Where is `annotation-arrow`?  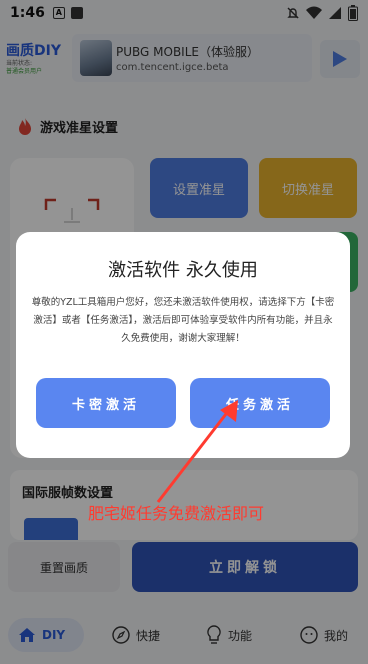 annotation-arrow is located at coordinates (197, 451).